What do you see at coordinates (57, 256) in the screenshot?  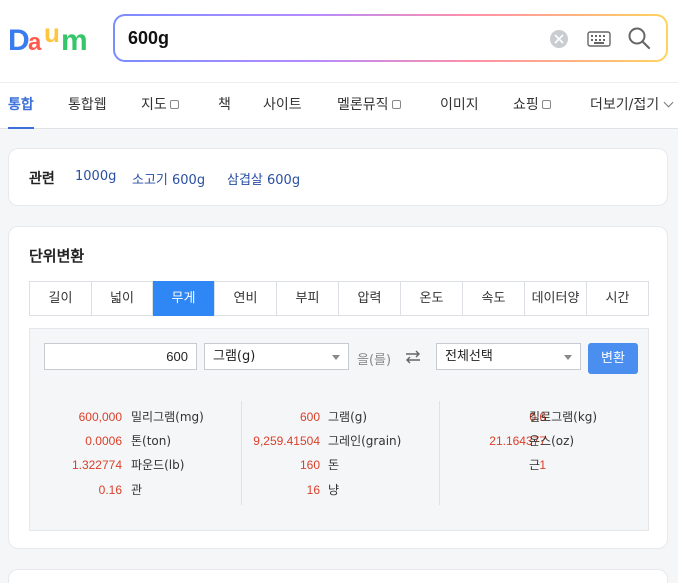 I see `converter-title: 단위변환` at bounding box center [57, 256].